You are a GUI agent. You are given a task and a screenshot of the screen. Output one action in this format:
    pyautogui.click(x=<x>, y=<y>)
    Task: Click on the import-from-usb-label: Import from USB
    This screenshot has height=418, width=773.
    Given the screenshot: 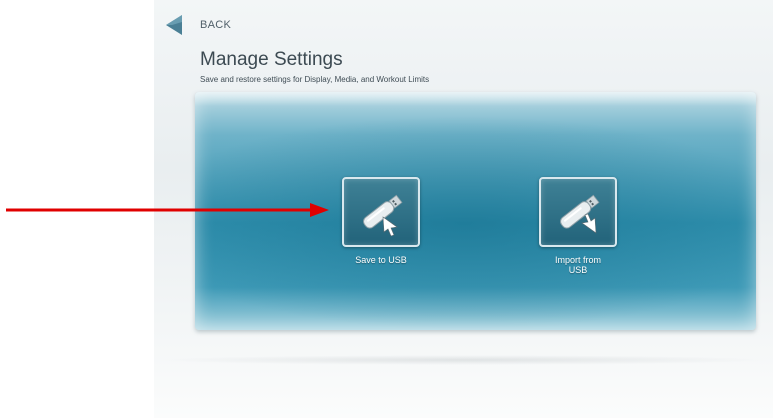 What is the action you would take?
    pyautogui.click(x=578, y=265)
    